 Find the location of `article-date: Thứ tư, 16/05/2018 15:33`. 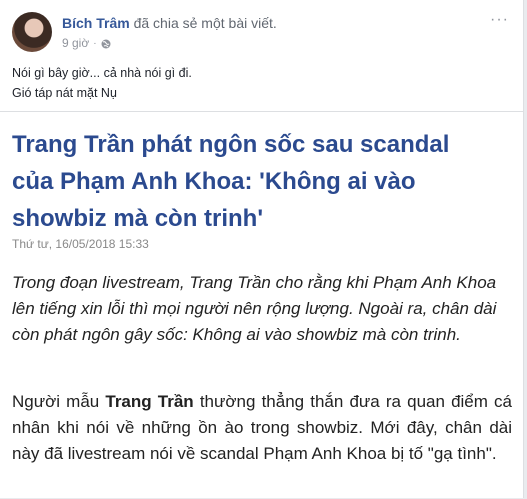

article-date: Thứ tư, 16/05/2018 15:33 is located at coordinates (80, 244).